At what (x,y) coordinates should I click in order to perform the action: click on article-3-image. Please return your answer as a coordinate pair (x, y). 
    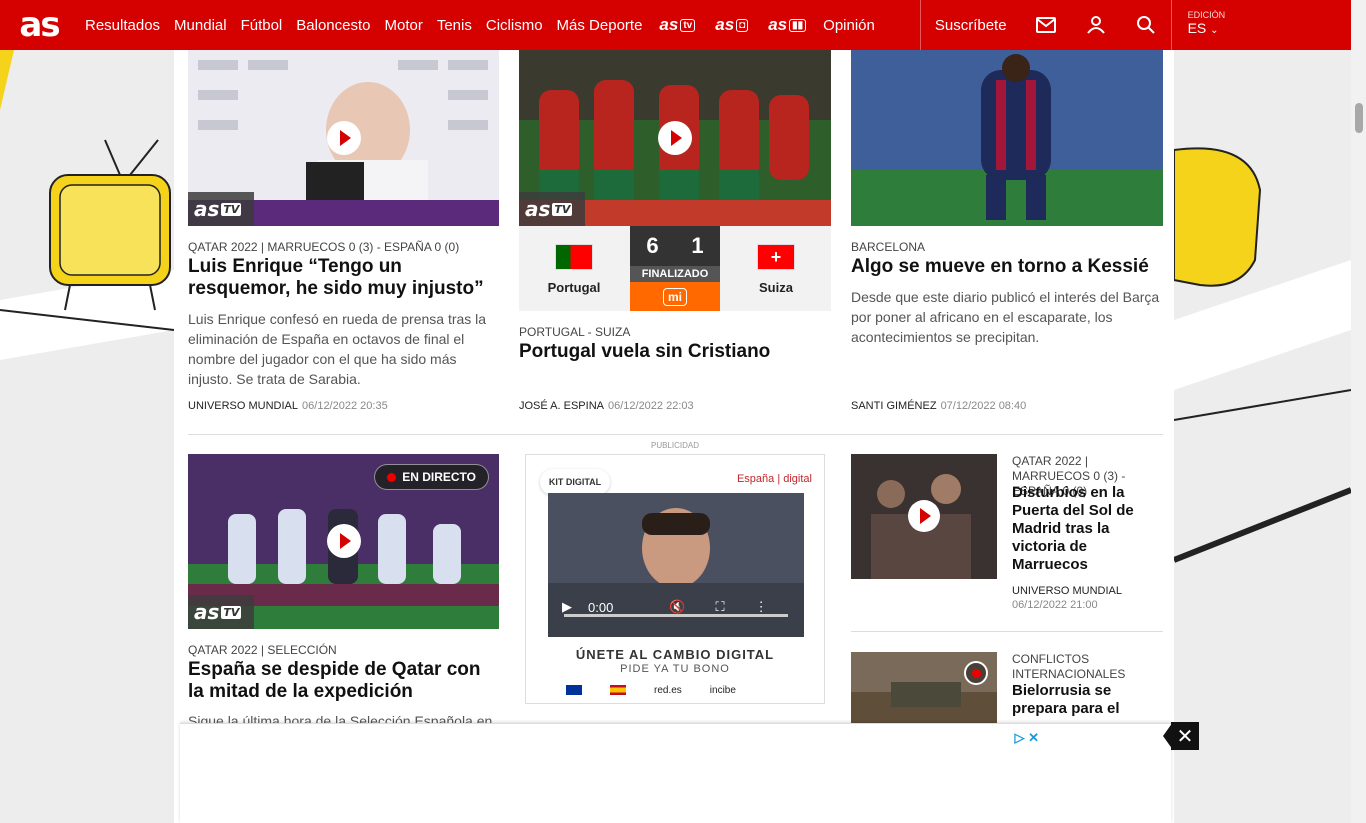
    Looking at the image, I should click on (1007, 138).